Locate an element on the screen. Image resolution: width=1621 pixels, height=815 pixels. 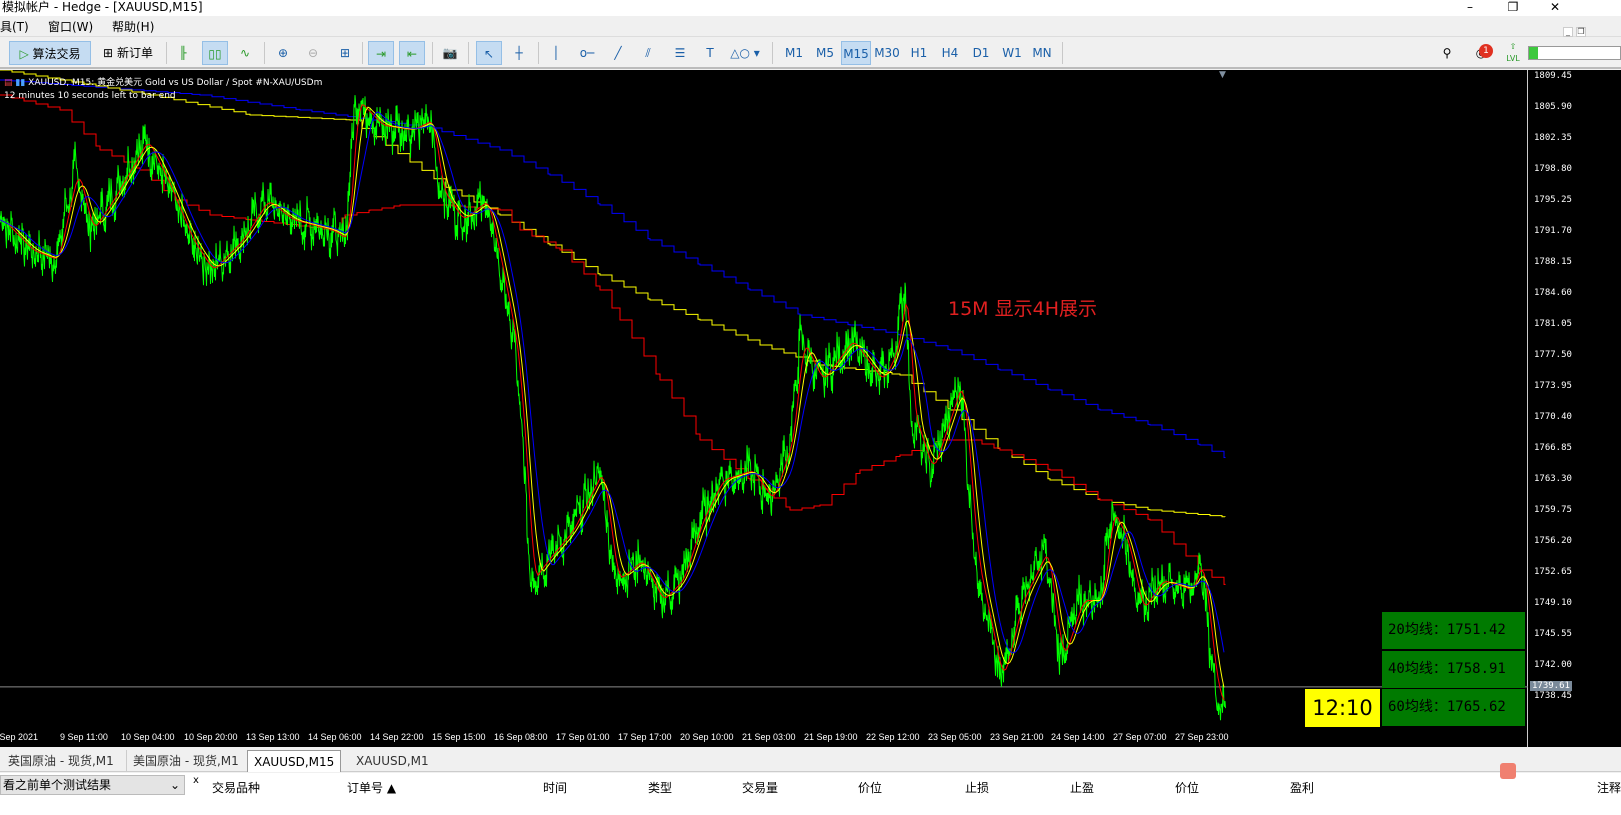
chart-annotation: 15M 显示4H展示 is located at coordinates (1022, 309).